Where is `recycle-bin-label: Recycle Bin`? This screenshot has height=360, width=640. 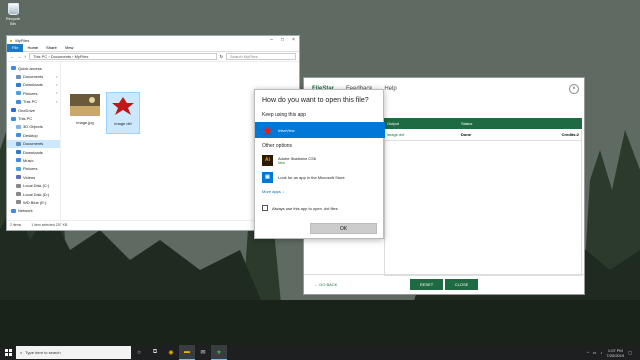 recycle-bin-label: Recycle Bin is located at coordinates (13, 21).